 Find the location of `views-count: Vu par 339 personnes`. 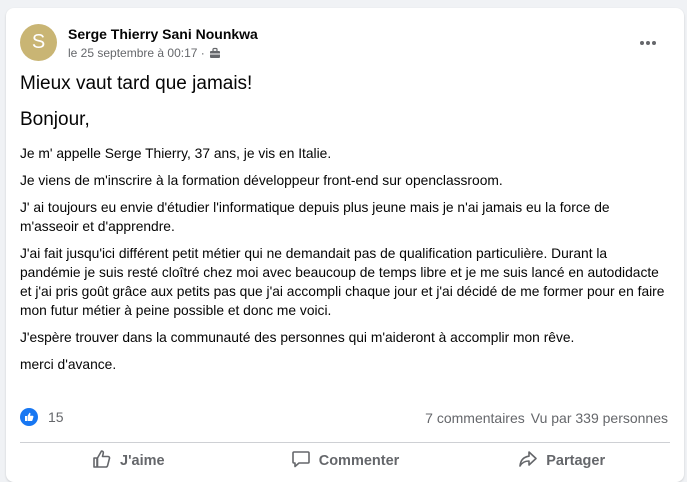

views-count: Vu par 339 personnes is located at coordinates (599, 418).